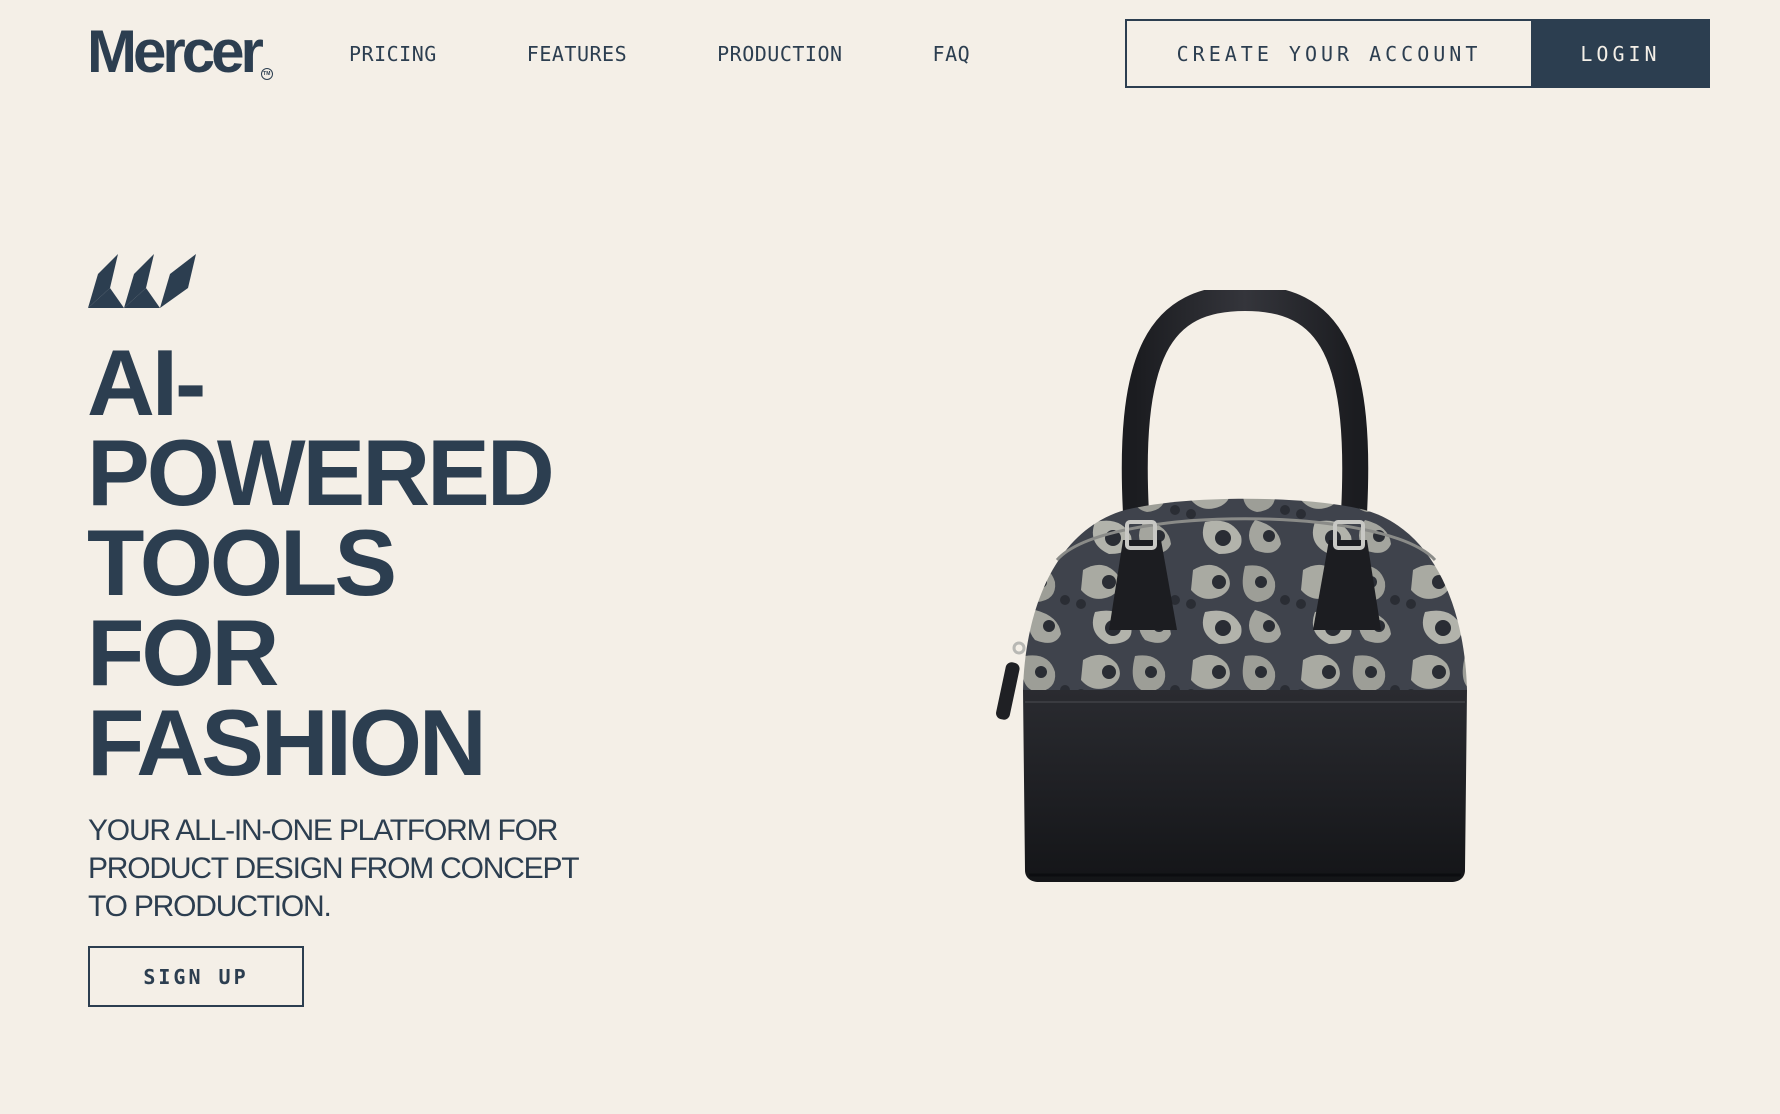 This screenshot has width=1780, height=1114. I want to click on hero-title-line: POWERED, so click(321, 472).